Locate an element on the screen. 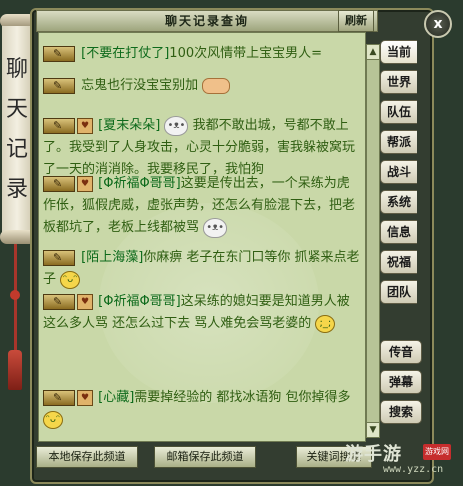 The height and width of the screenshot is (486, 463). chat-message: ♥ [心藏]需要掉经验的 都找冰语狗 包你掉得多 ᵔᴗᵔ is located at coordinates (202, 409).